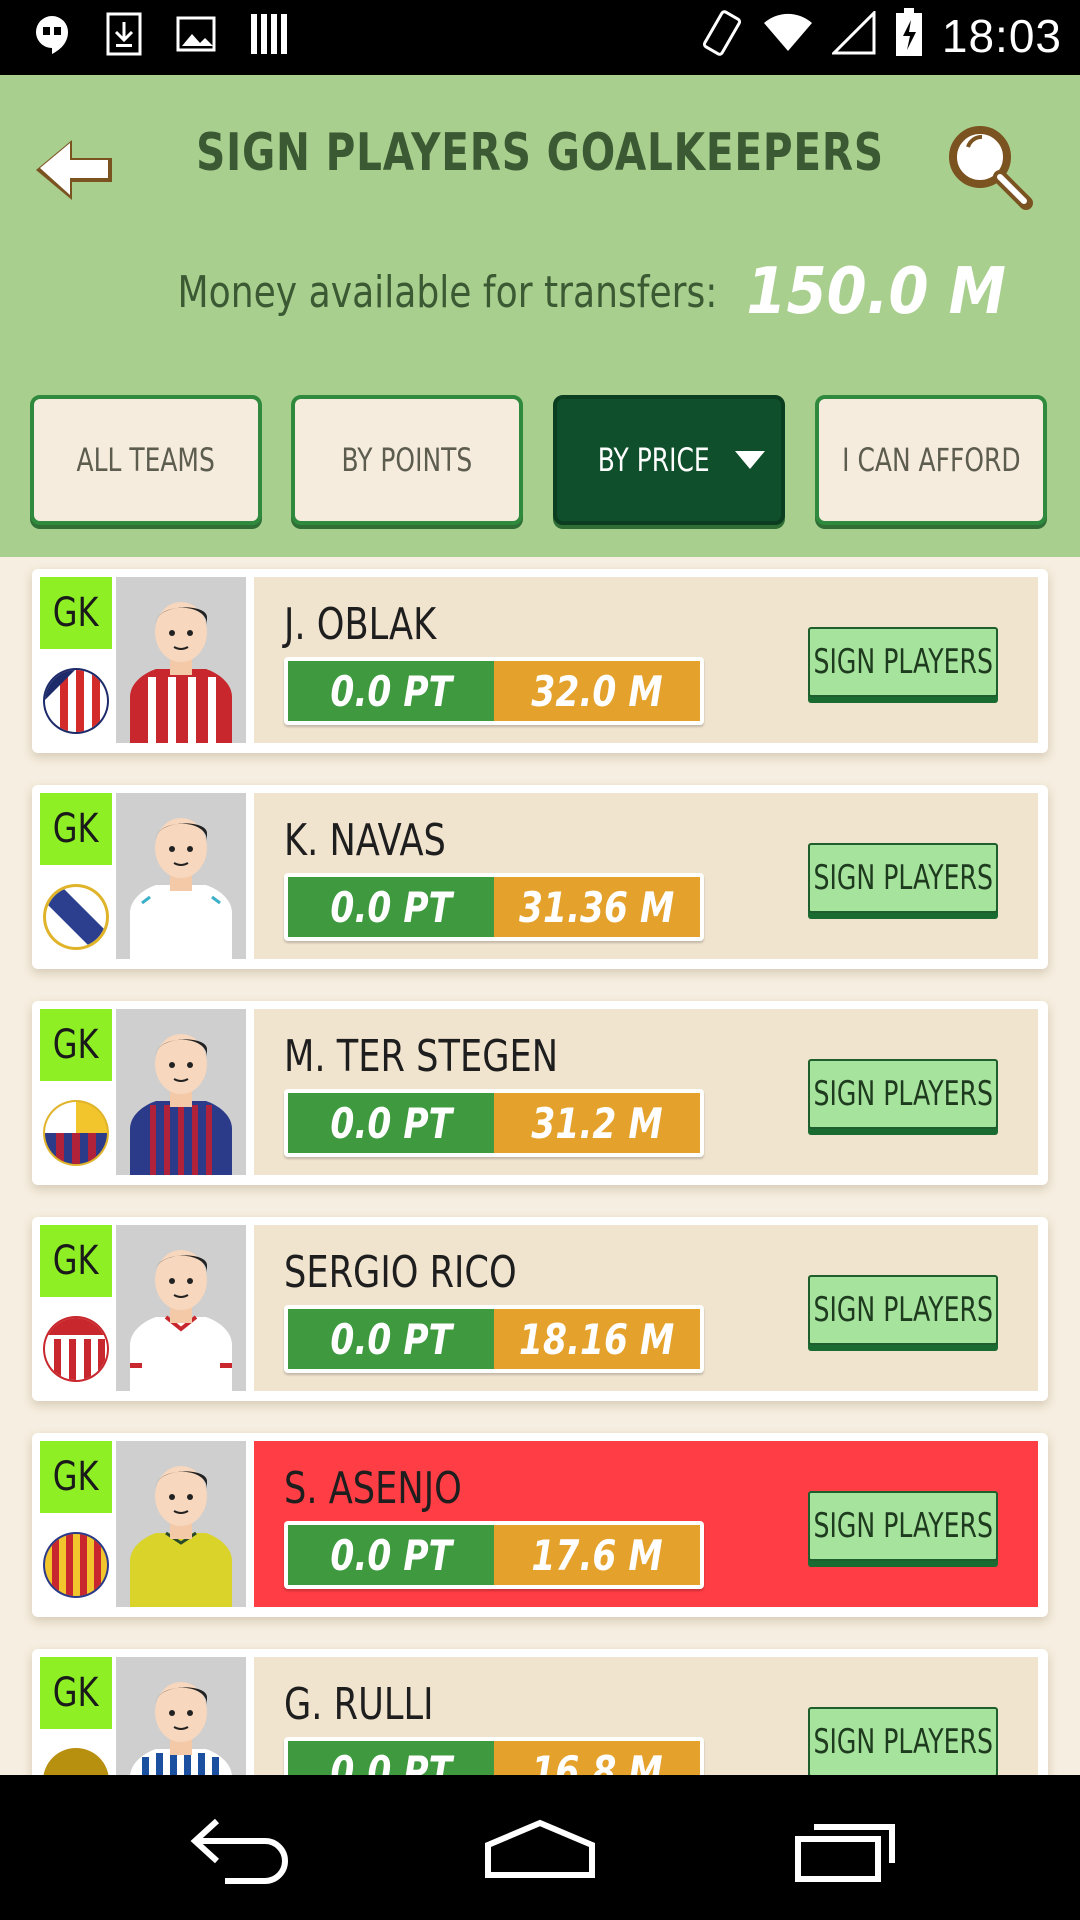  I want to click on player-stats: 0.0 PT 18.16 M, so click(494, 1339).